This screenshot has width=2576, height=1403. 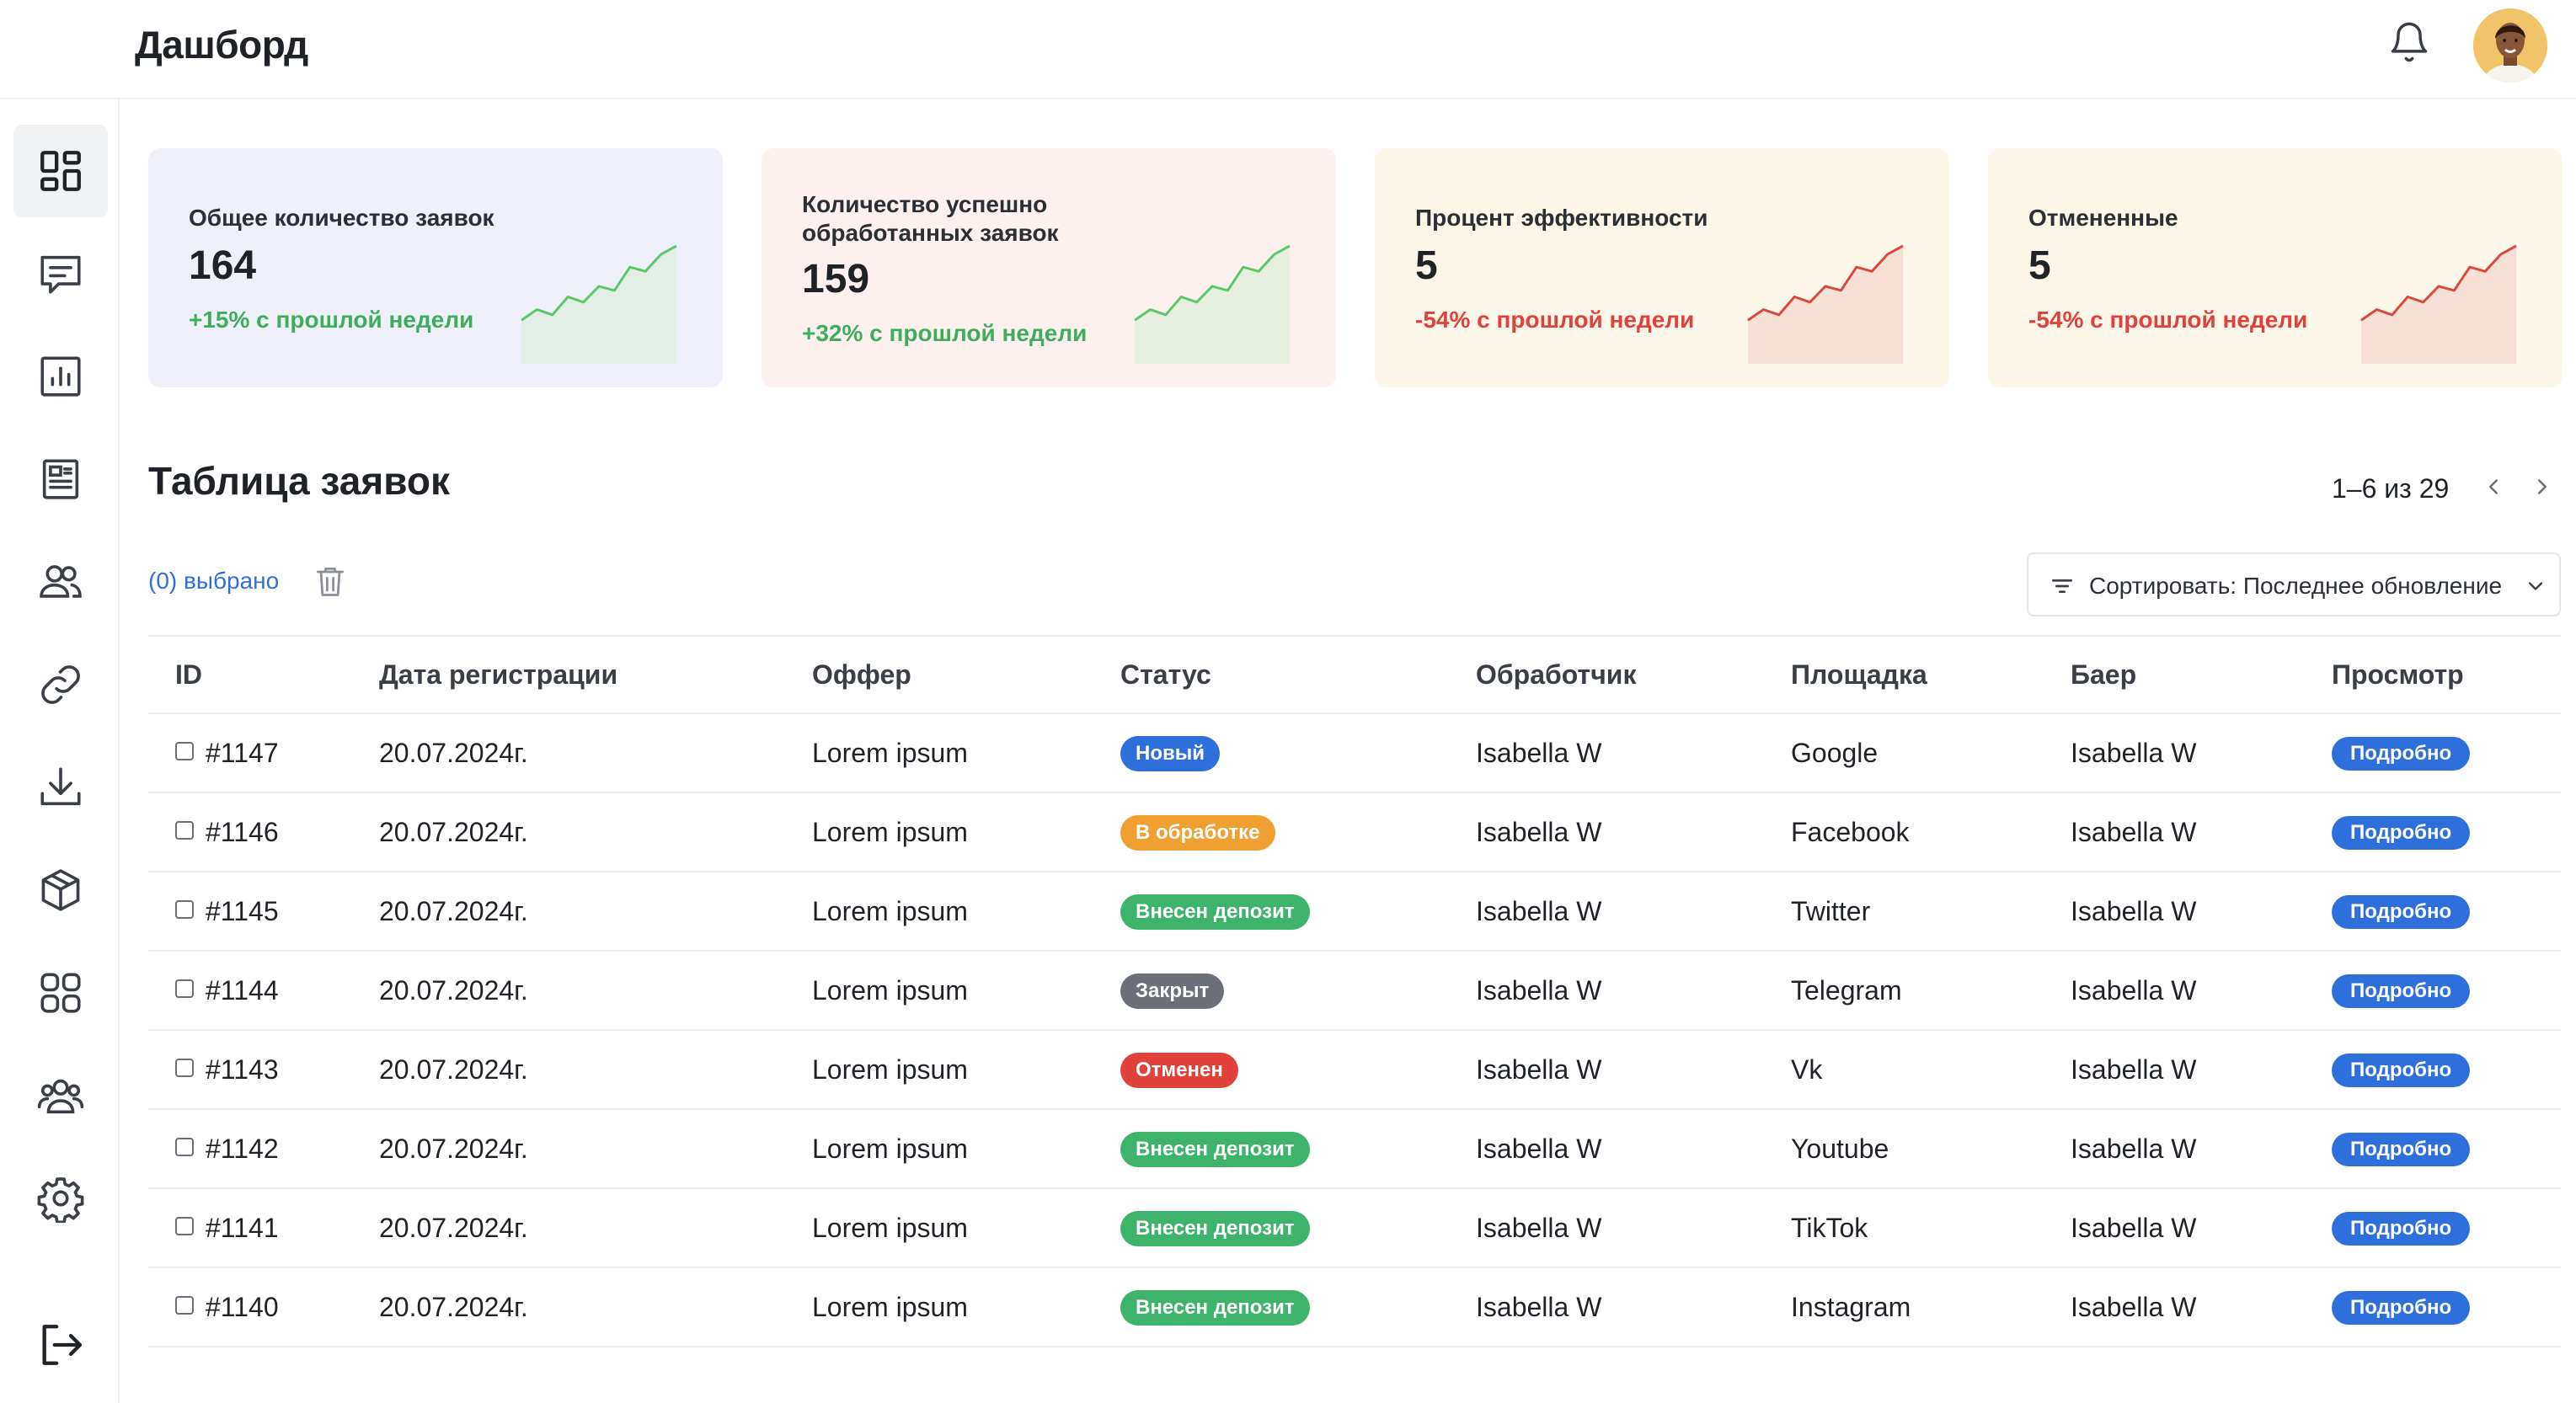 What do you see at coordinates (1931, 832) in the screenshot?
I see `cell-platform: Facebook` at bounding box center [1931, 832].